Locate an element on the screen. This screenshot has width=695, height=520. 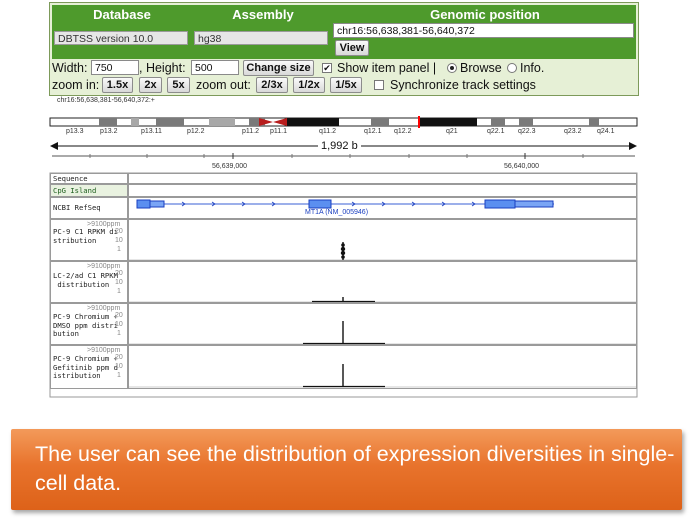
chromosome-ideogram is located at coordinates (343, 122).